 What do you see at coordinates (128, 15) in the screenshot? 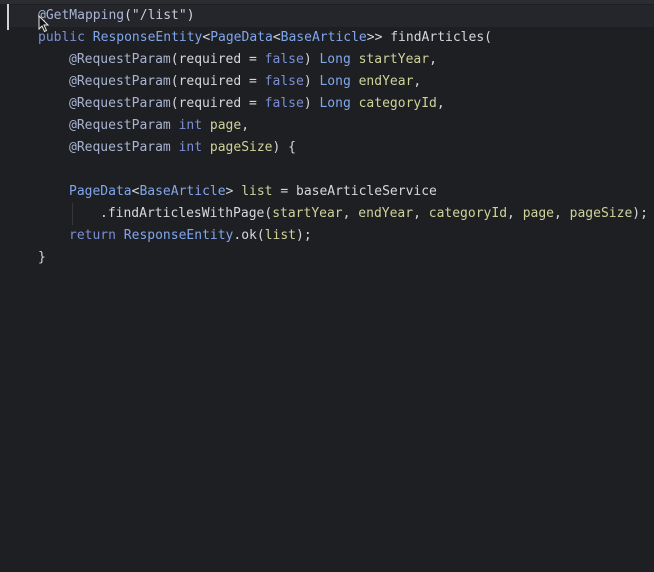
I see `code-token: (` at bounding box center [128, 15].